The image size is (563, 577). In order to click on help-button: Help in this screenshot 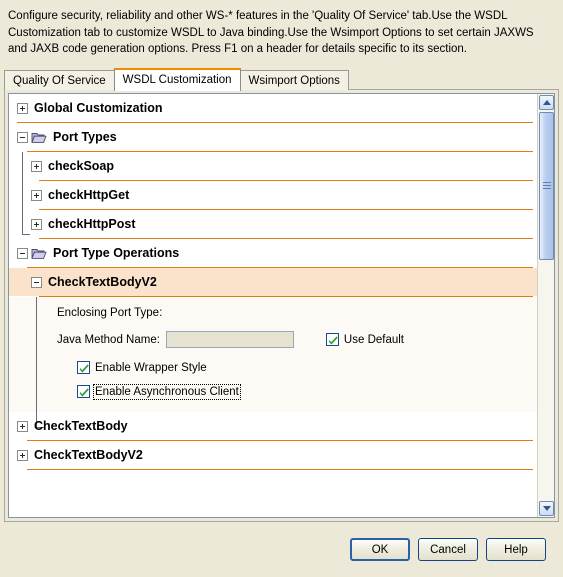, I will do `click(516, 549)`.